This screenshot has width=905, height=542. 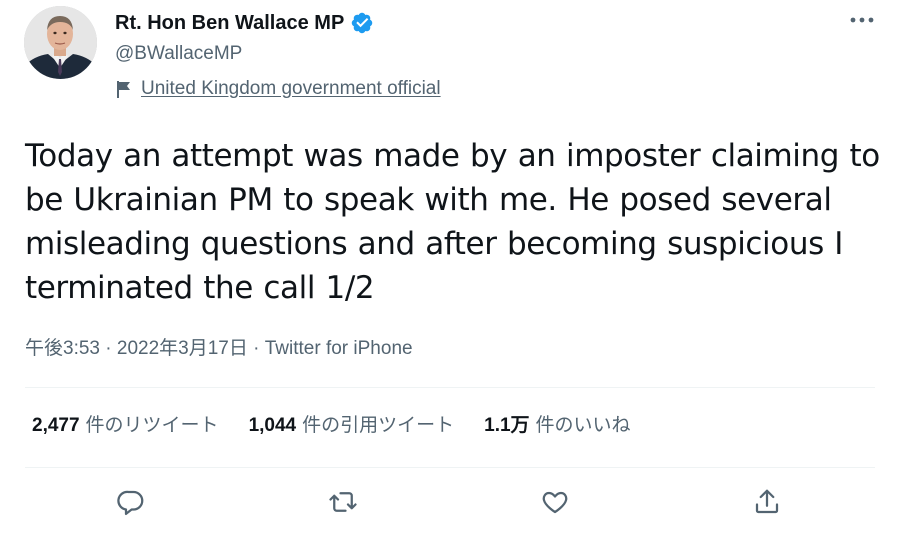 What do you see at coordinates (62, 348) in the screenshot?
I see `tweet-time: 午後3:53` at bounding box center [62, 348].